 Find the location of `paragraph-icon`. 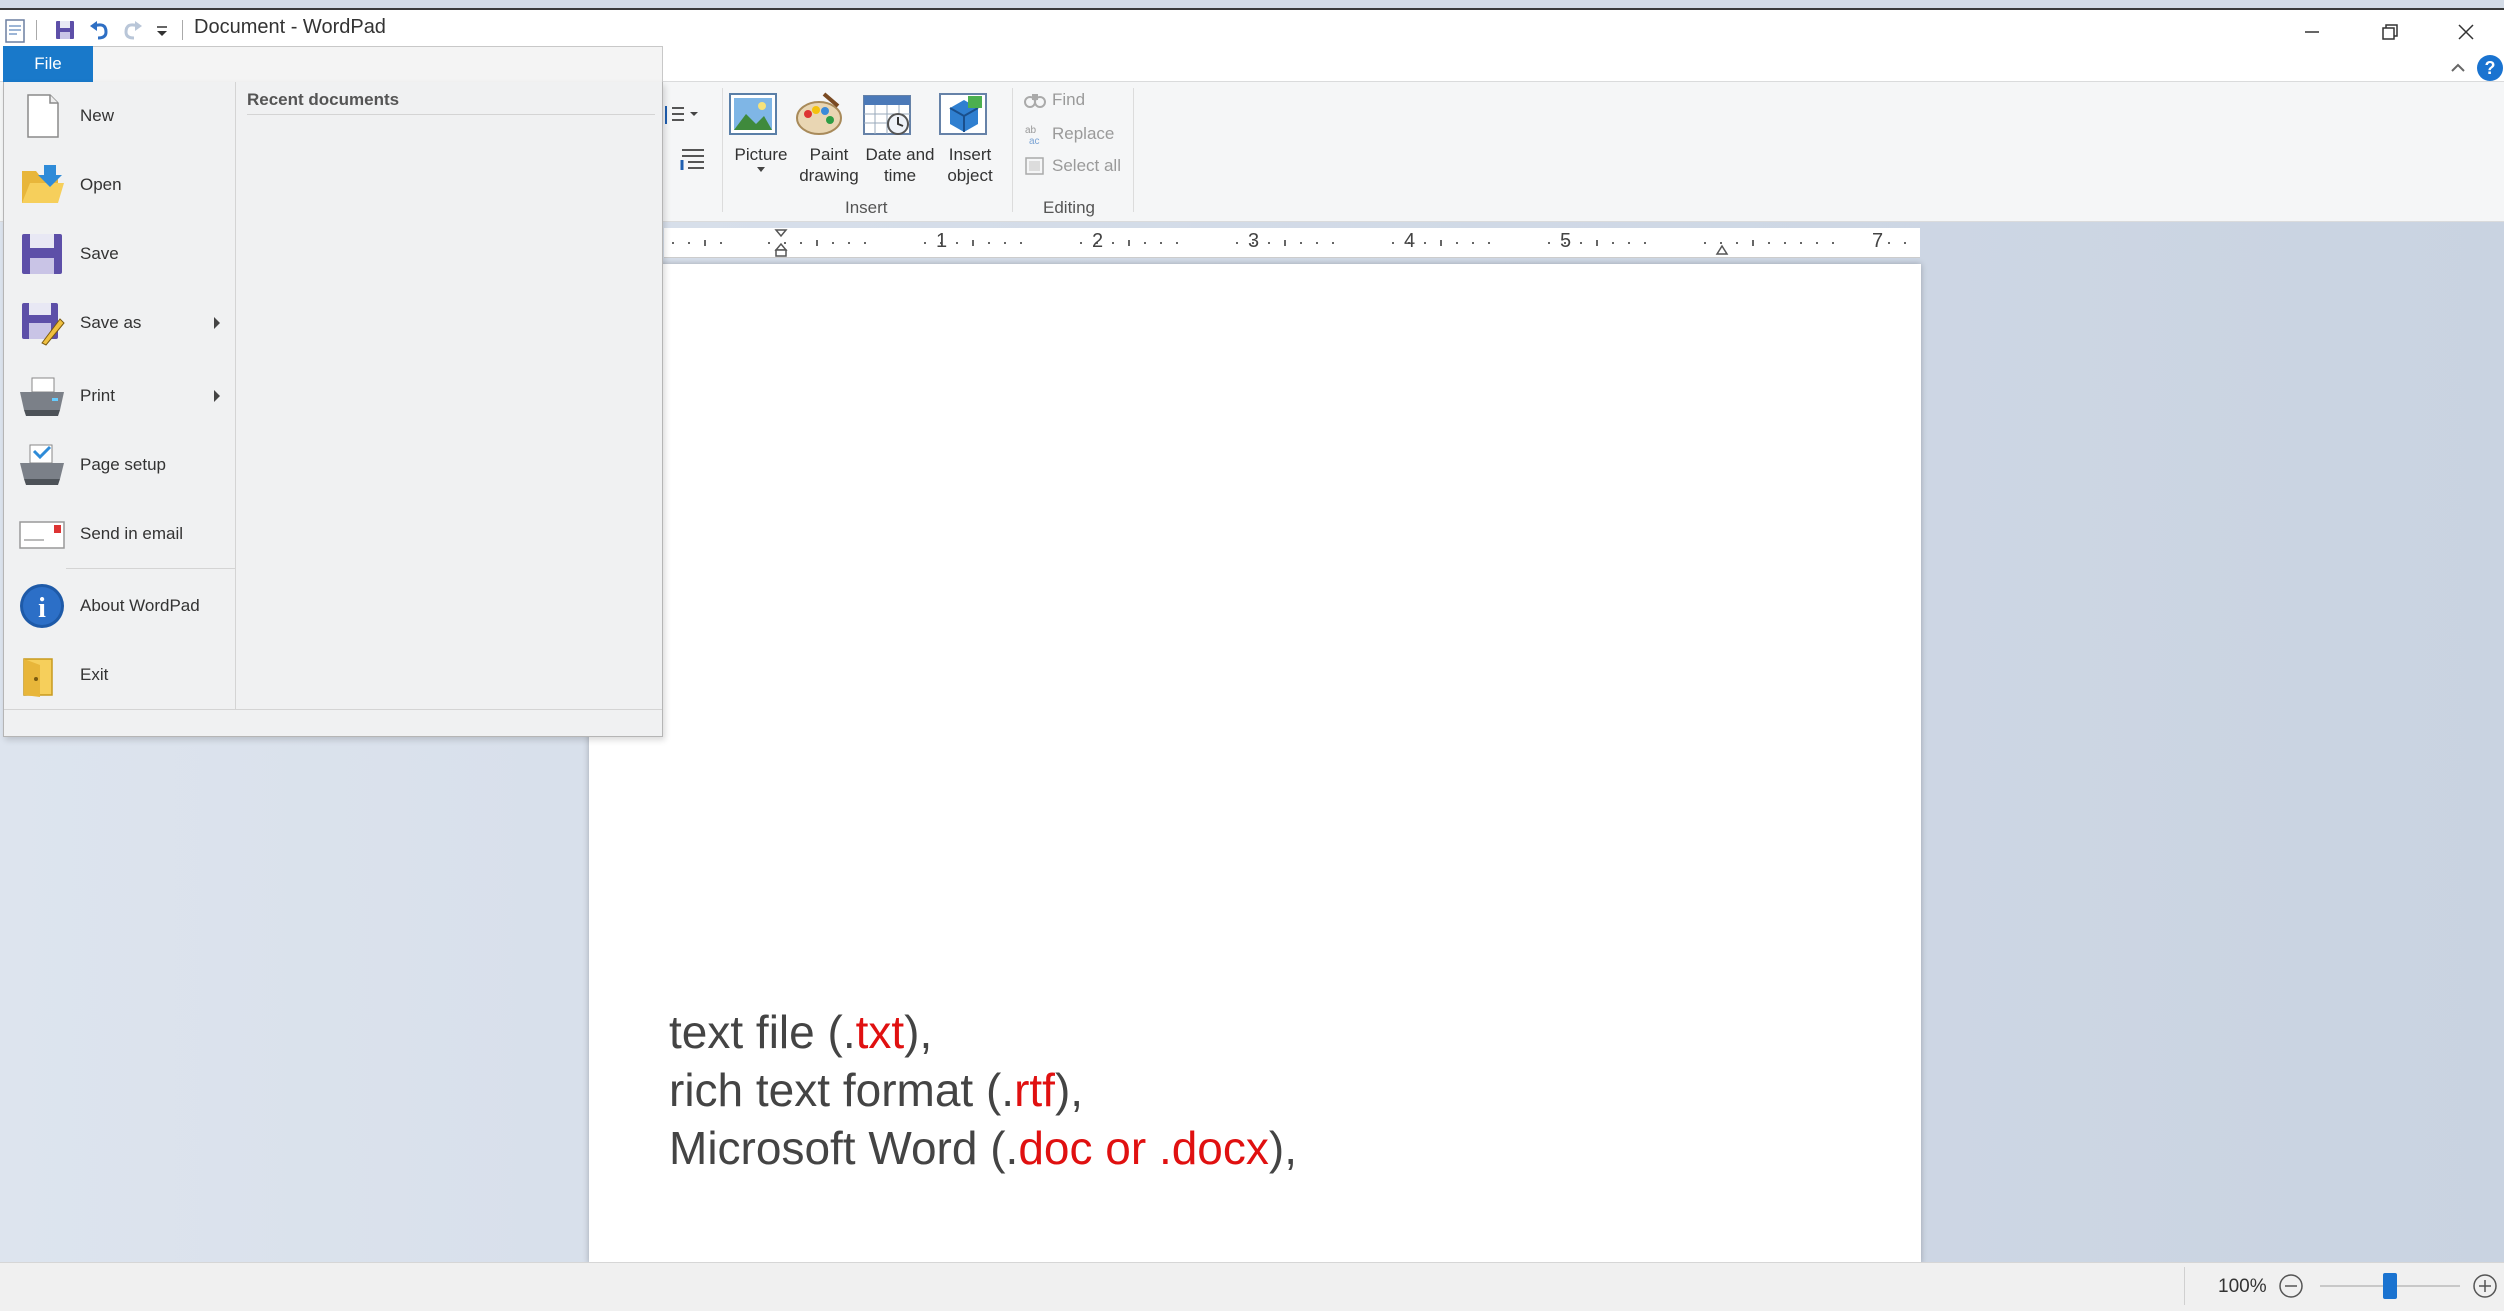

paragraph-icon is located at coordinates (694, 159).